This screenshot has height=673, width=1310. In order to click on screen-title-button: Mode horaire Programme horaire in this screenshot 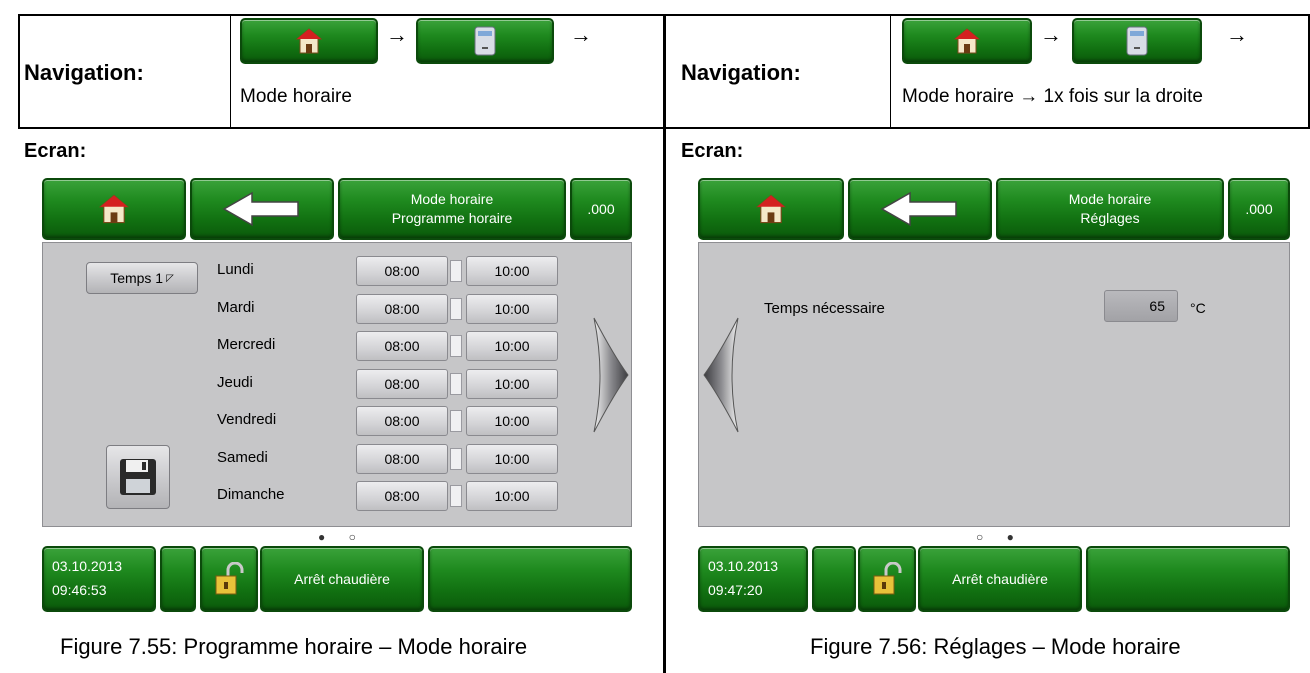, I will do `click(452, 209)`.